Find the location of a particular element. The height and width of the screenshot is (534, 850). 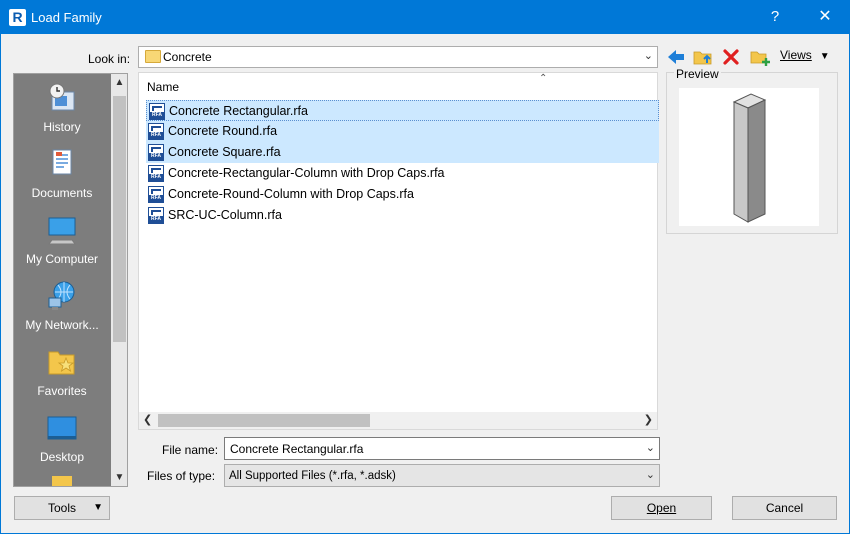

scroll-up-icon: ▲ is located at coordinates (119, 82).